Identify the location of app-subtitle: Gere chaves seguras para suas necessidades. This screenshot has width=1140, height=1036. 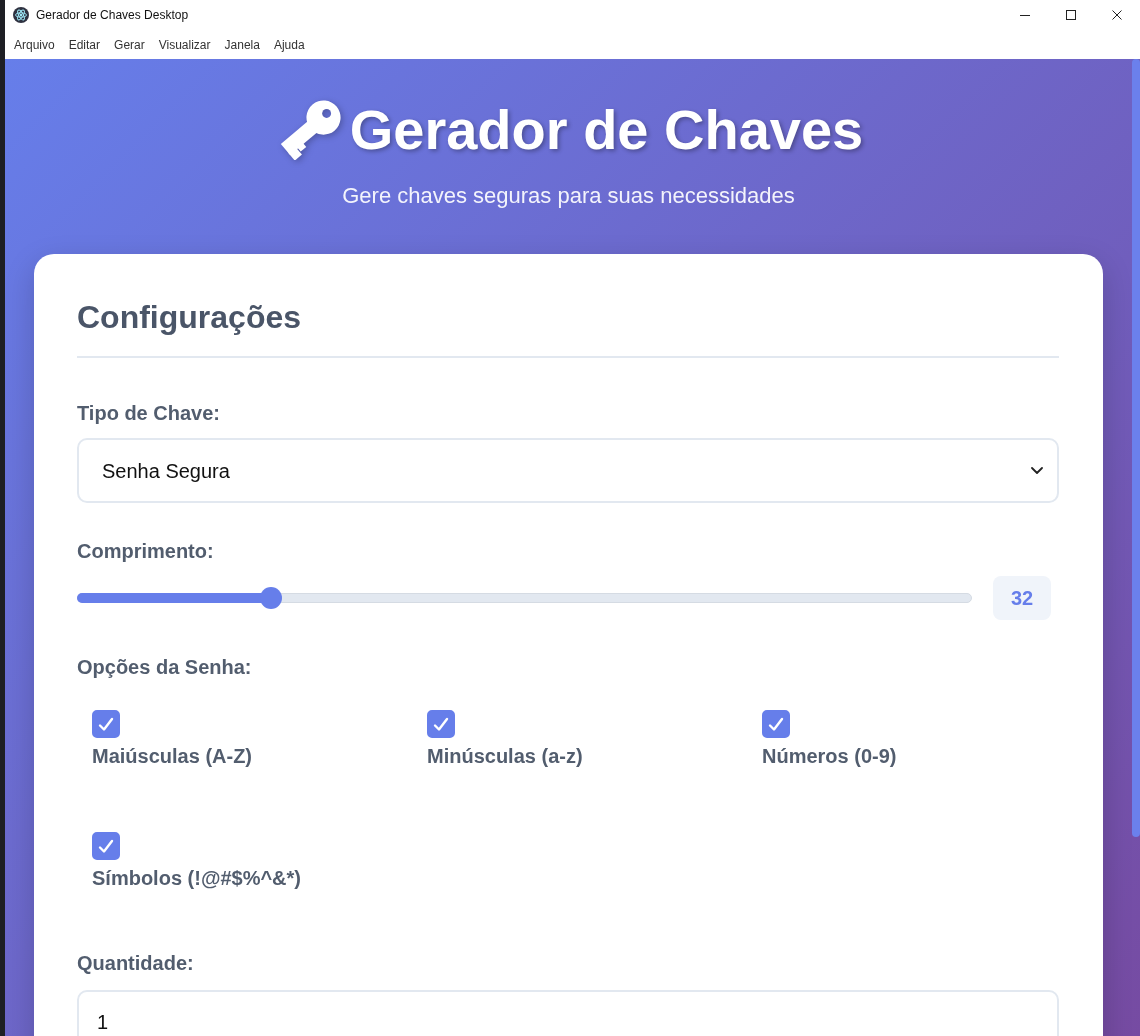
(568, 196).